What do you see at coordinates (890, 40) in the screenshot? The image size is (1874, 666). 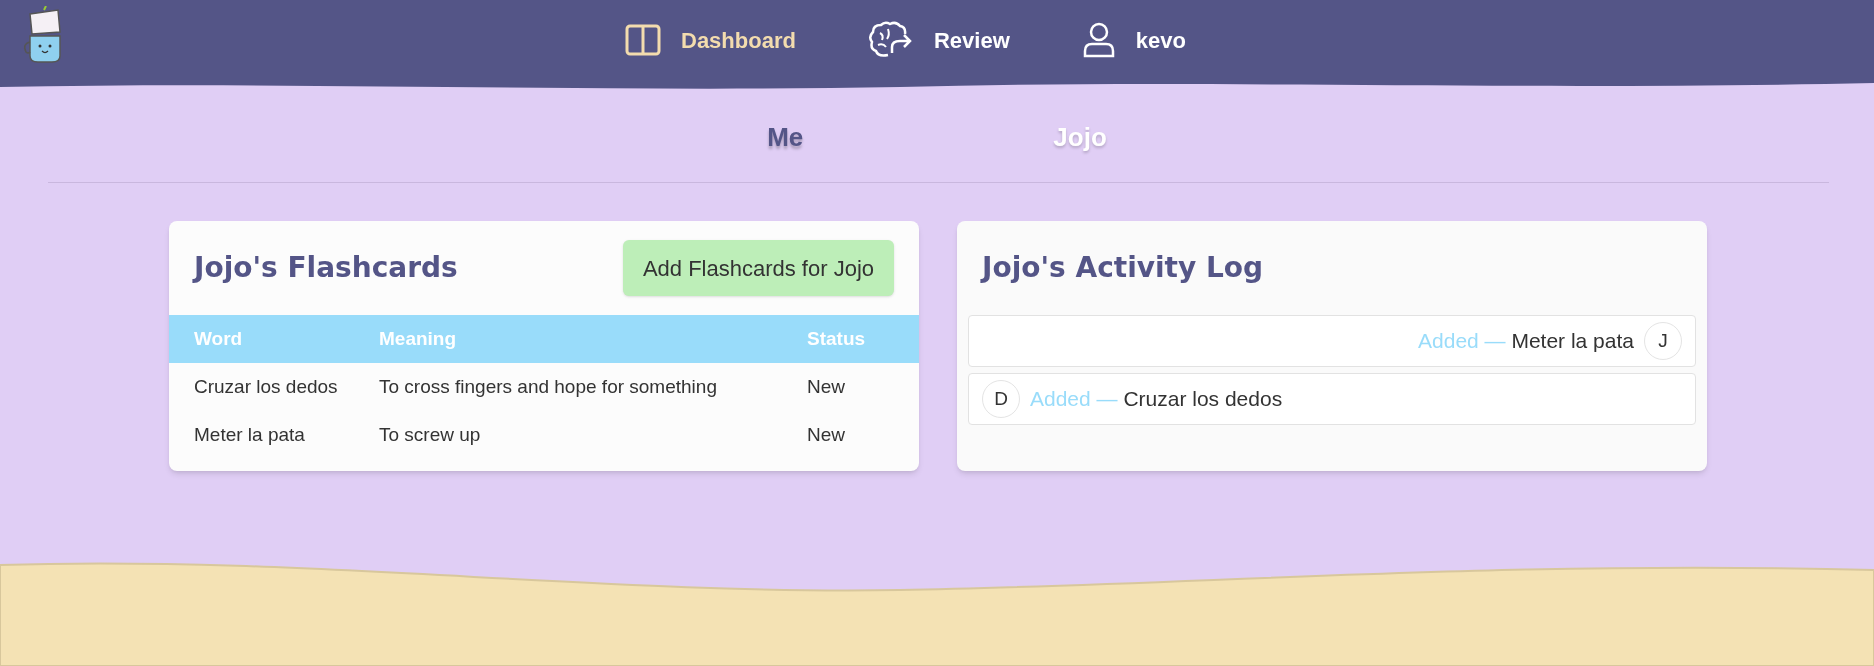 I see `brain-icon` at bounding box center [890, 40].